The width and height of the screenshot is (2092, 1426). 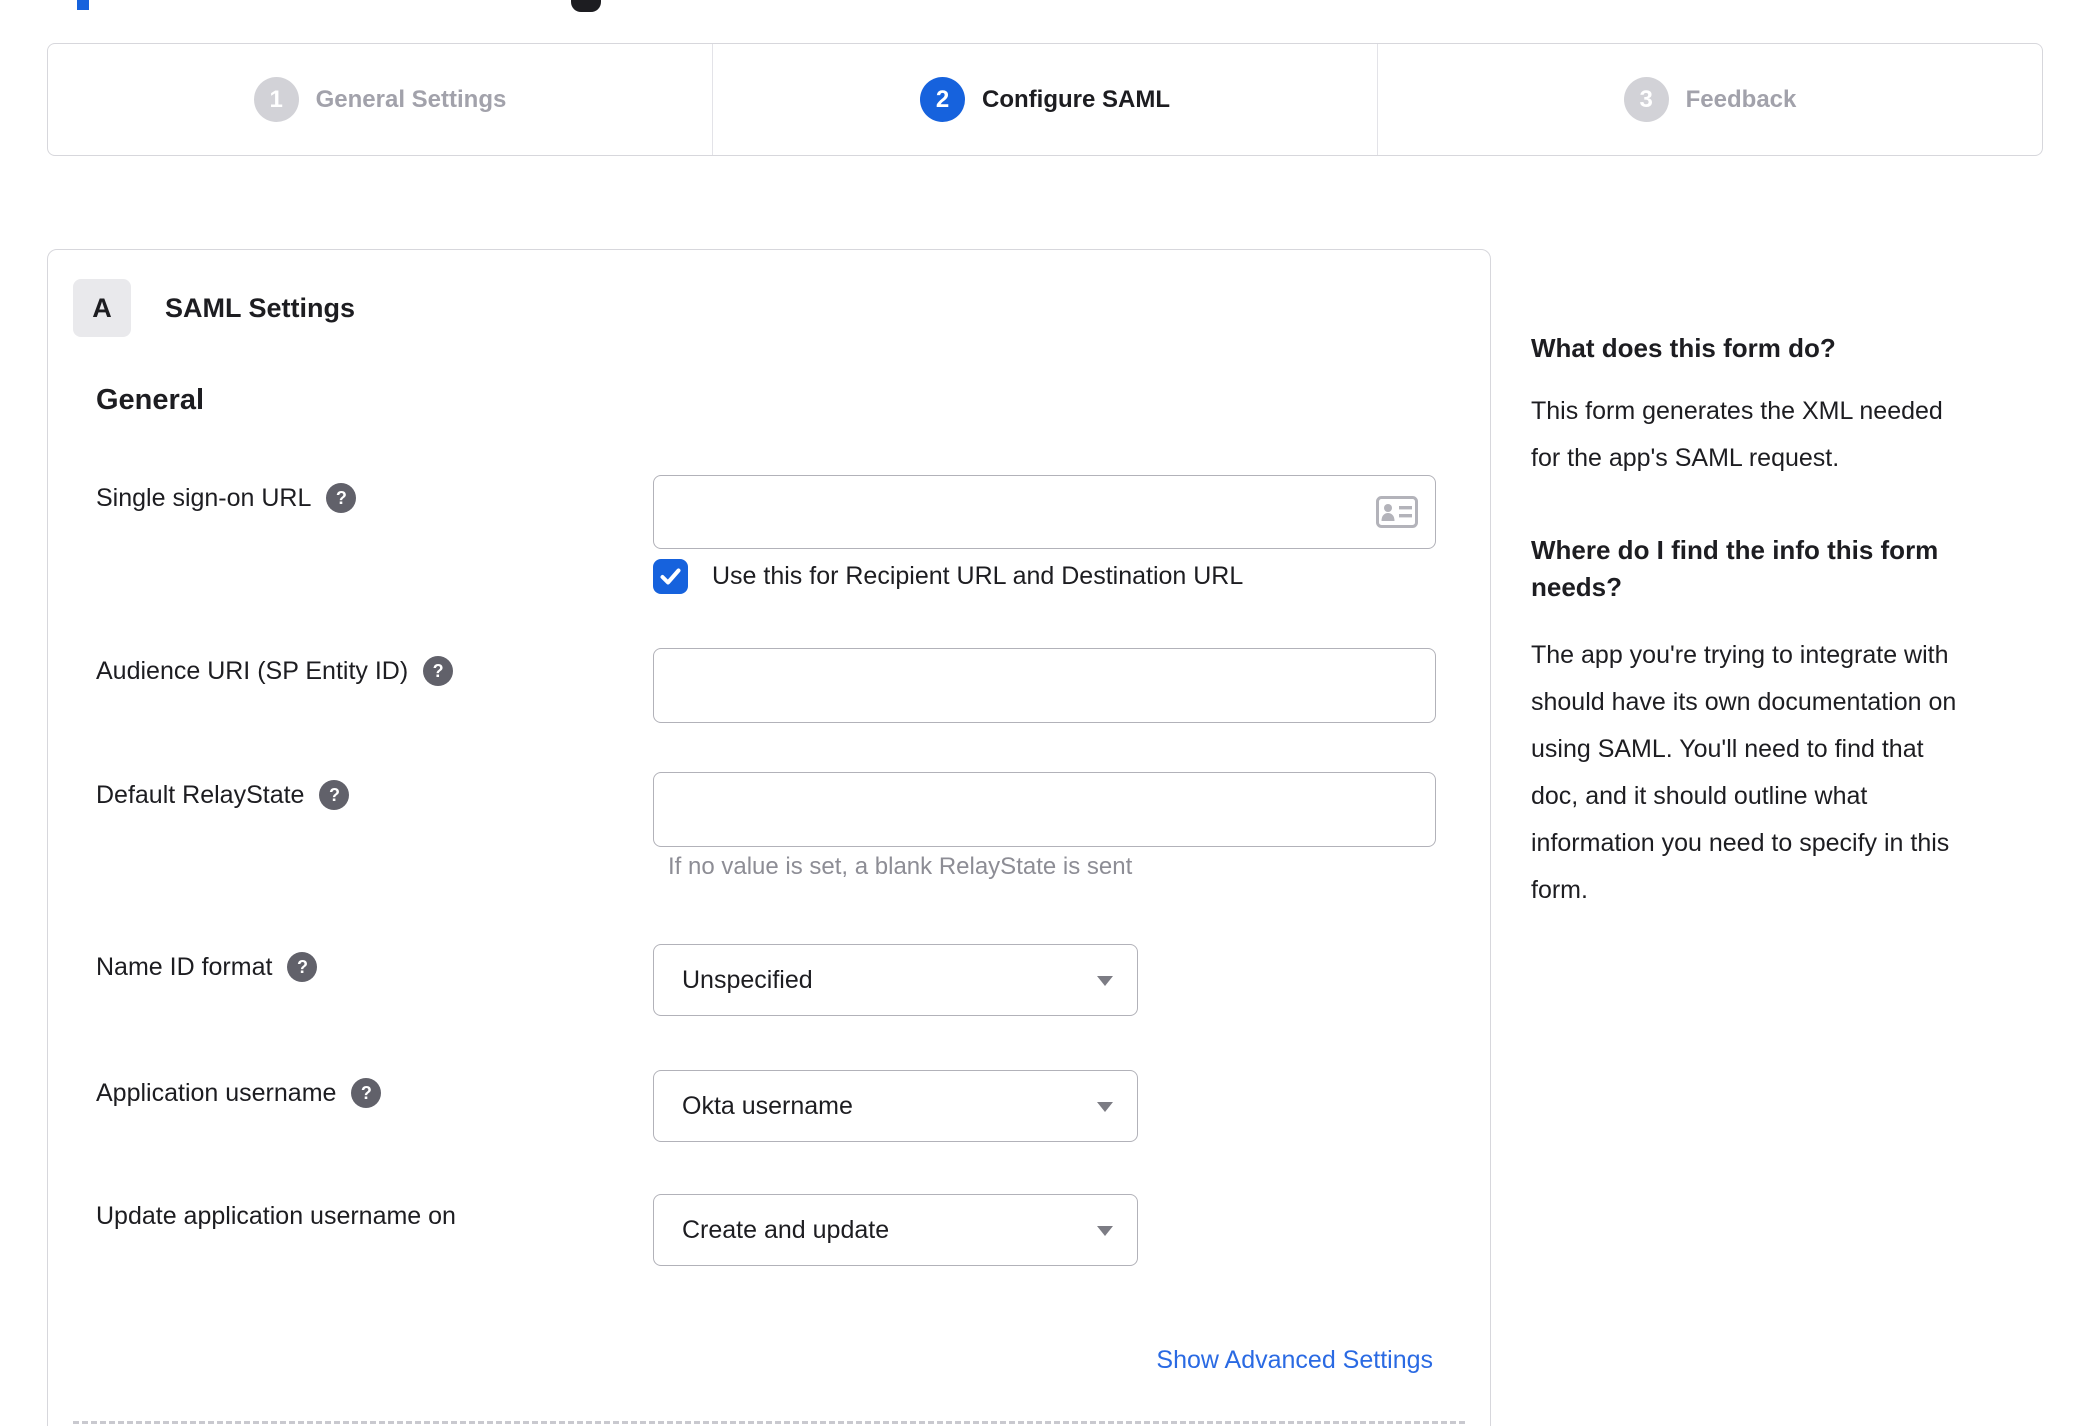 I want to click on sidebar-body-line: information you need to specify in this, so click(x=1740, y=843).